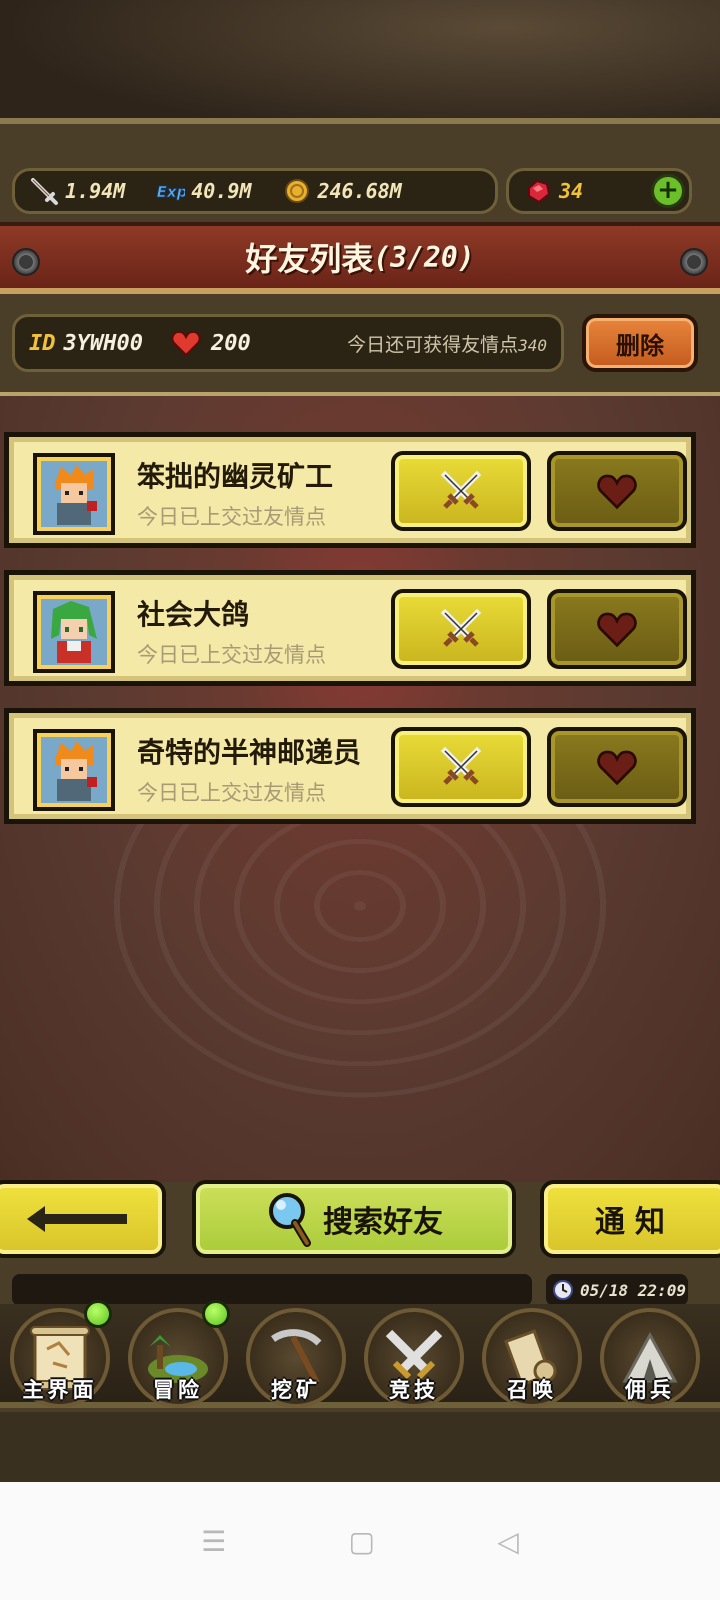 The height and width of the screenshot is (1600, 720). Describe the element at coordinates (213, 1541) in the screenshot. I see `menu-icon: ☰` at that location.